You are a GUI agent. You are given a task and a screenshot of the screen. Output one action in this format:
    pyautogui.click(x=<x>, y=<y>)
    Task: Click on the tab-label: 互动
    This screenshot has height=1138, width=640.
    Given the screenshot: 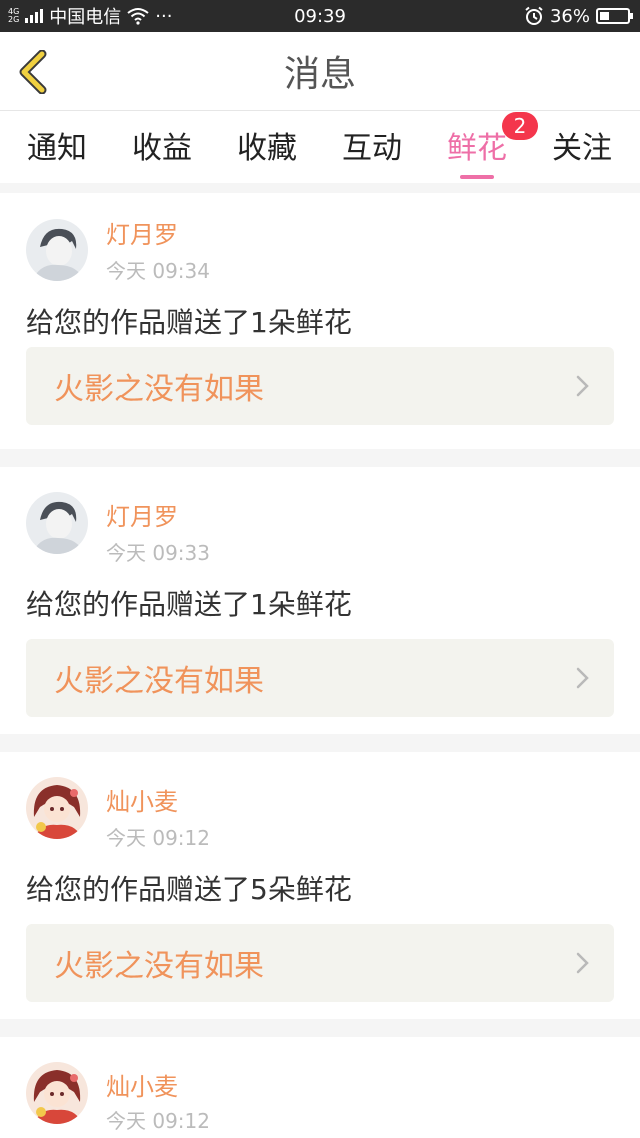 What is the action you would take?
    pyautogui.click(x=372, y=148)
    